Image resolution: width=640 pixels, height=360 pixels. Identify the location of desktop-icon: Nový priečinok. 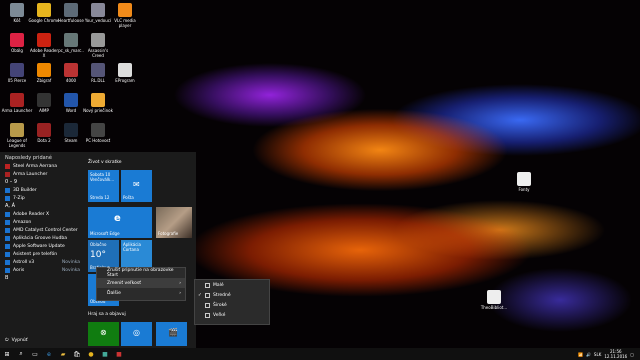
(98, 103).